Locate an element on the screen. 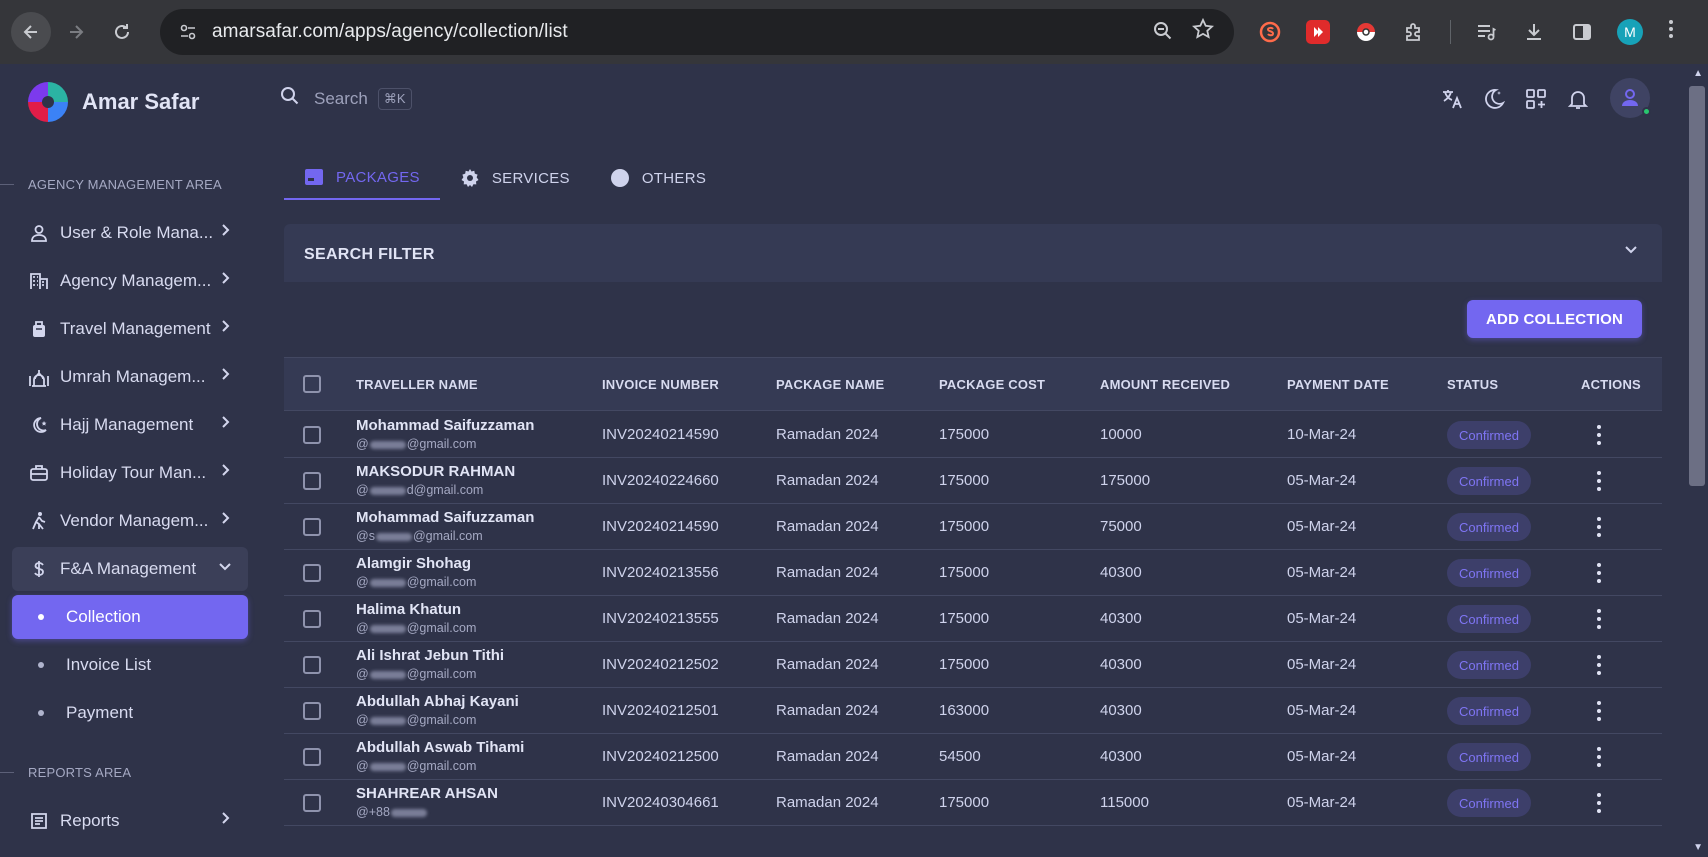  tab-label: SERVICES is located at coordinates (530, 178).